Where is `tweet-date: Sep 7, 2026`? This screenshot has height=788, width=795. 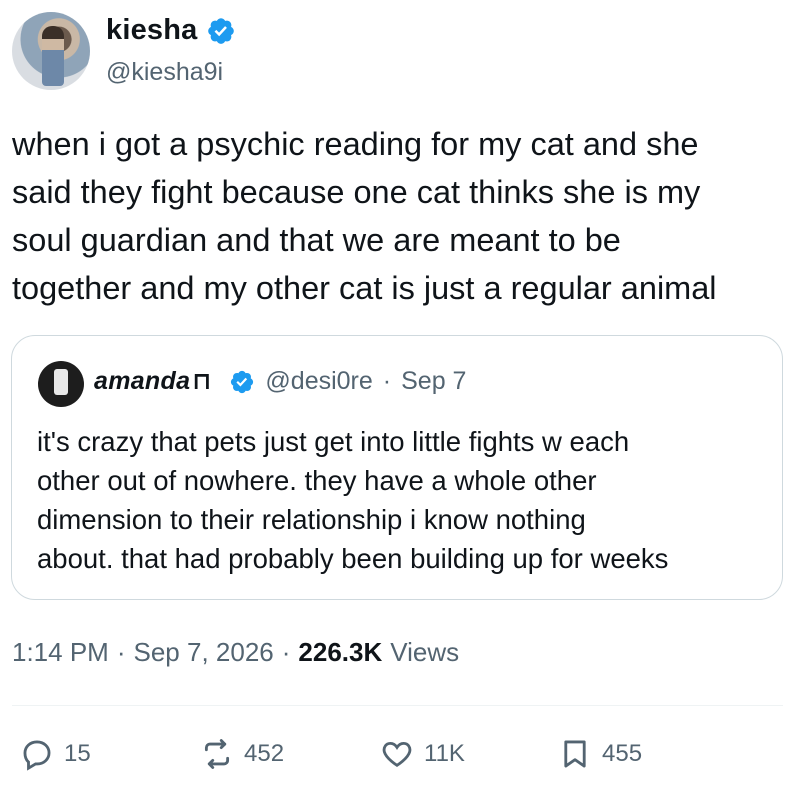
tweet-date: Sep 7, 2026 is located at coordinates (204, 652).